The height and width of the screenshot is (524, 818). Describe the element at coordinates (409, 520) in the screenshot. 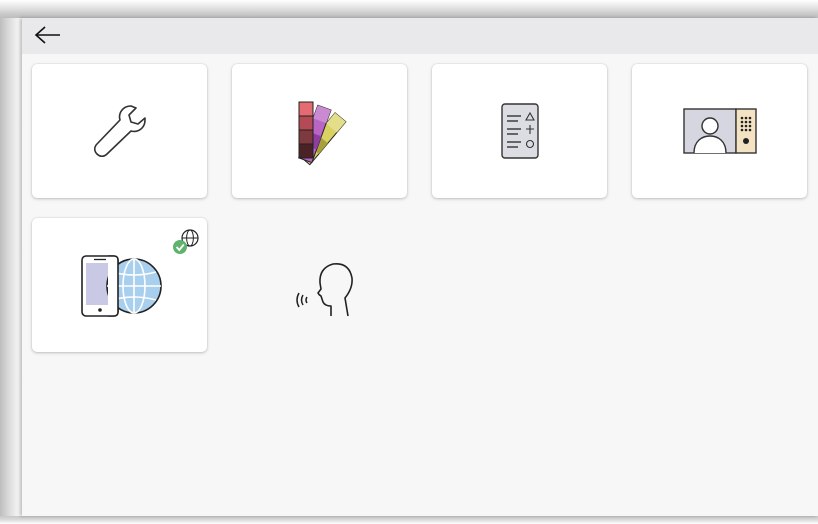

I see `window-shadow-bottom` at that location.